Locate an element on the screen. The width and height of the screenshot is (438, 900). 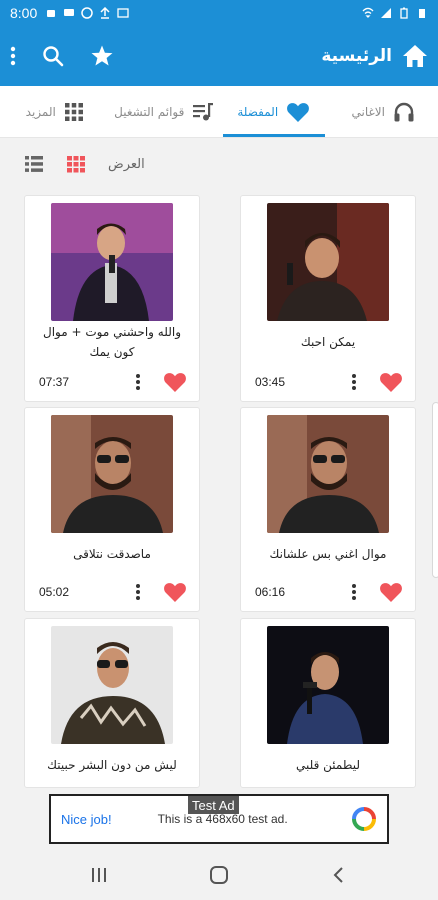
song-card: ماصدقت نتلاقى 05:02 is located at coordinates (112, 509).